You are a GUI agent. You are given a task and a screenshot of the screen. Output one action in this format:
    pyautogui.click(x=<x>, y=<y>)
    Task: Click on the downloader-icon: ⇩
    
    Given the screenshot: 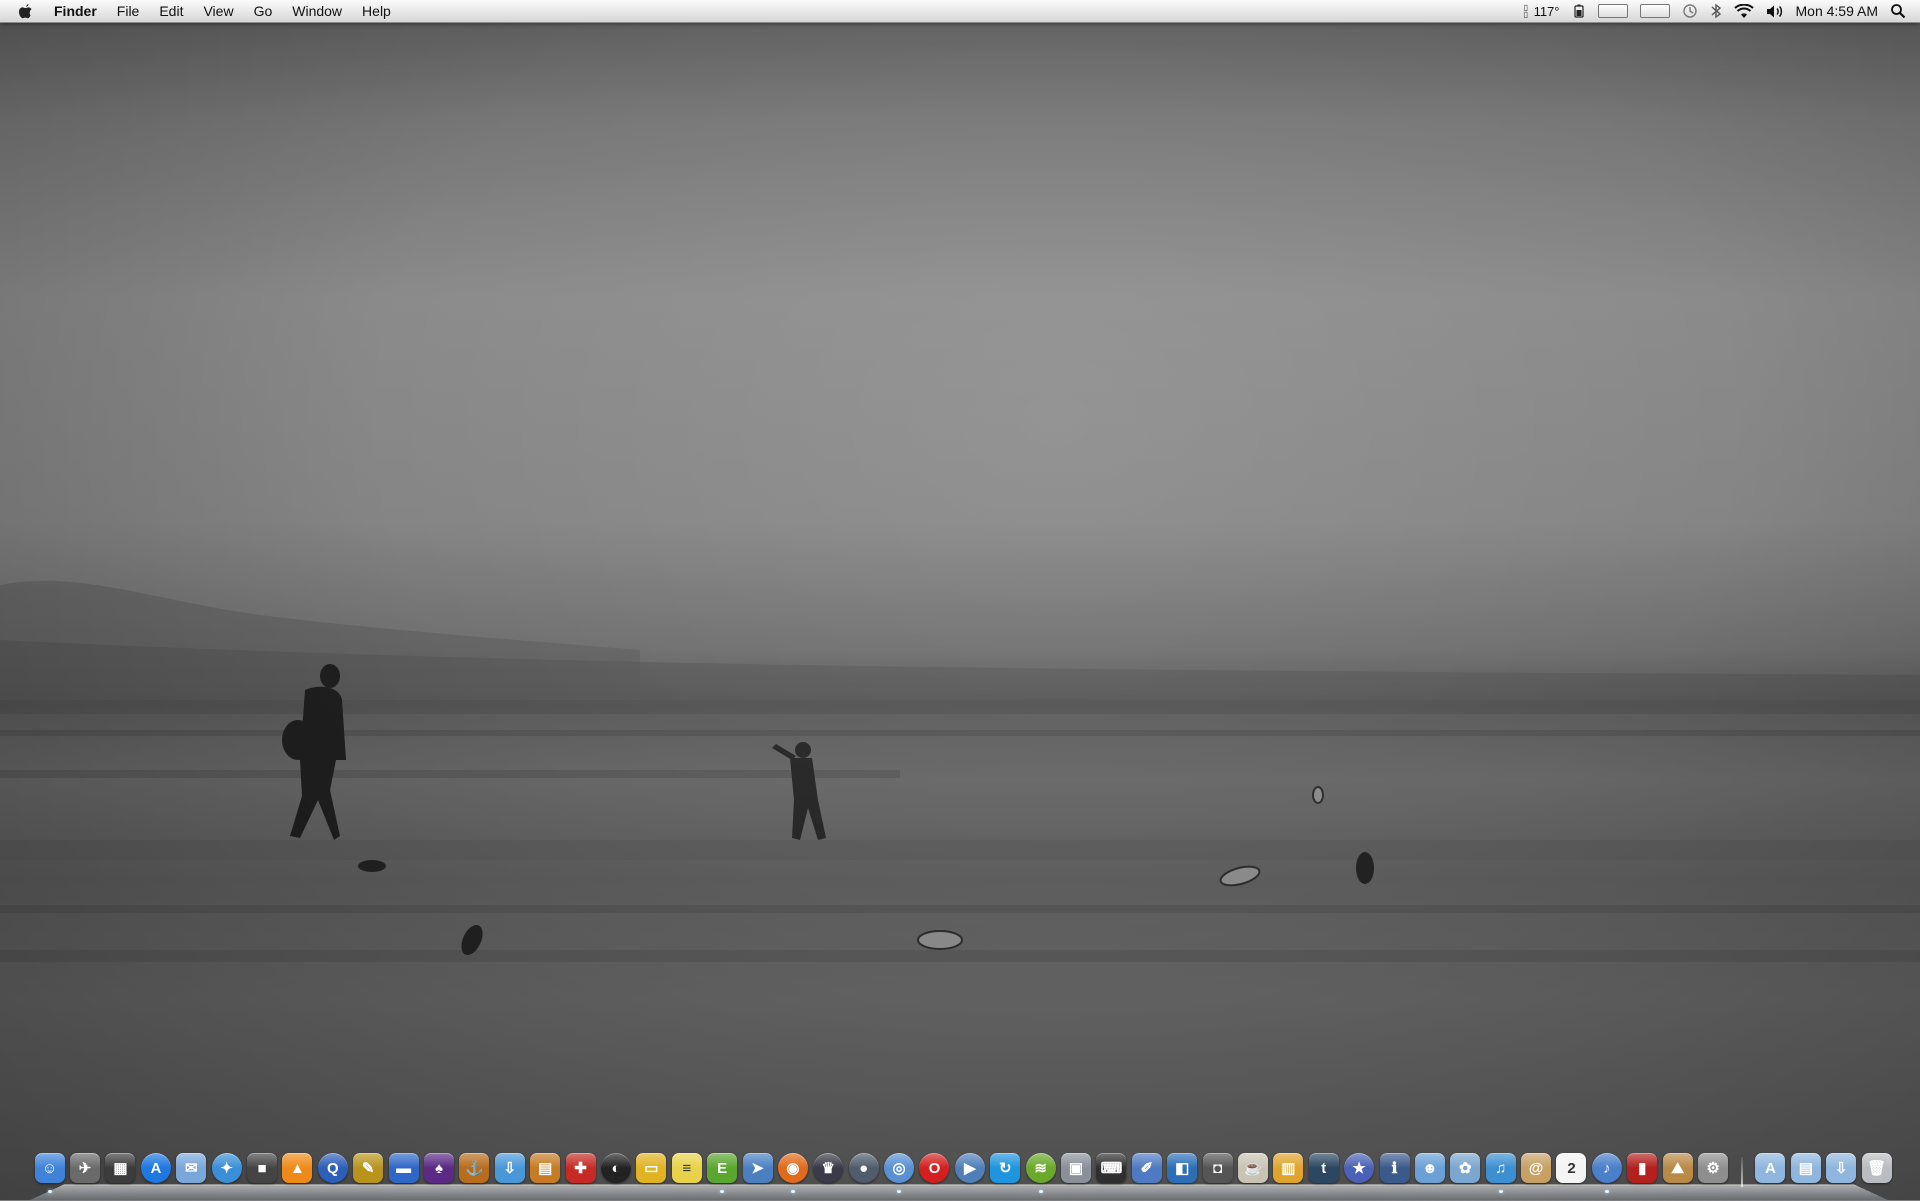 What is the action you would take?
    pyautogui.click(x=509, y=1168)
    